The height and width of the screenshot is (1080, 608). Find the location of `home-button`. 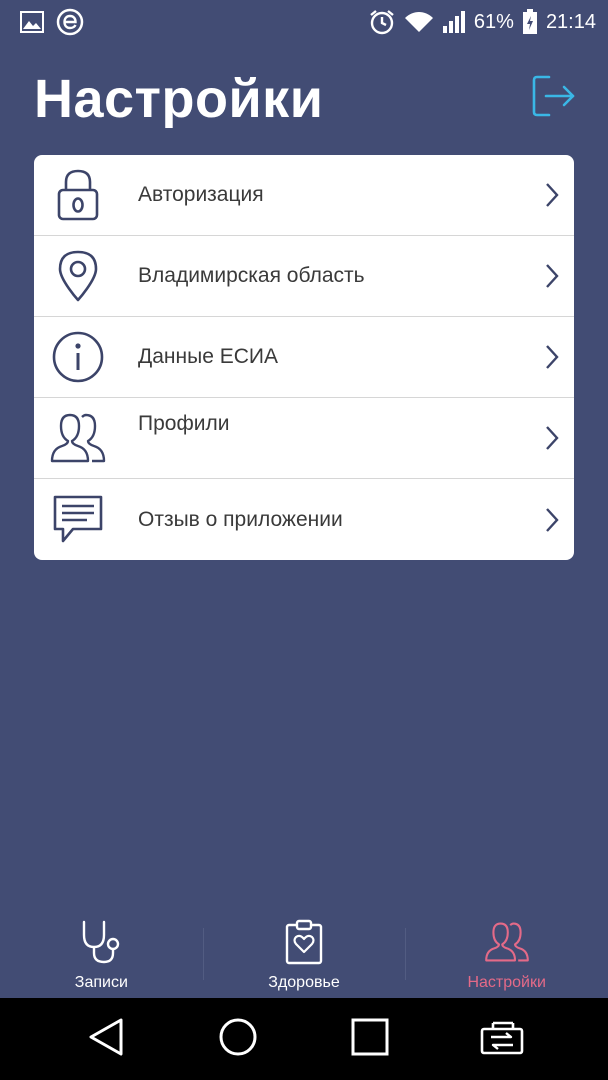

home-button is located at coordinates (238, 1039).